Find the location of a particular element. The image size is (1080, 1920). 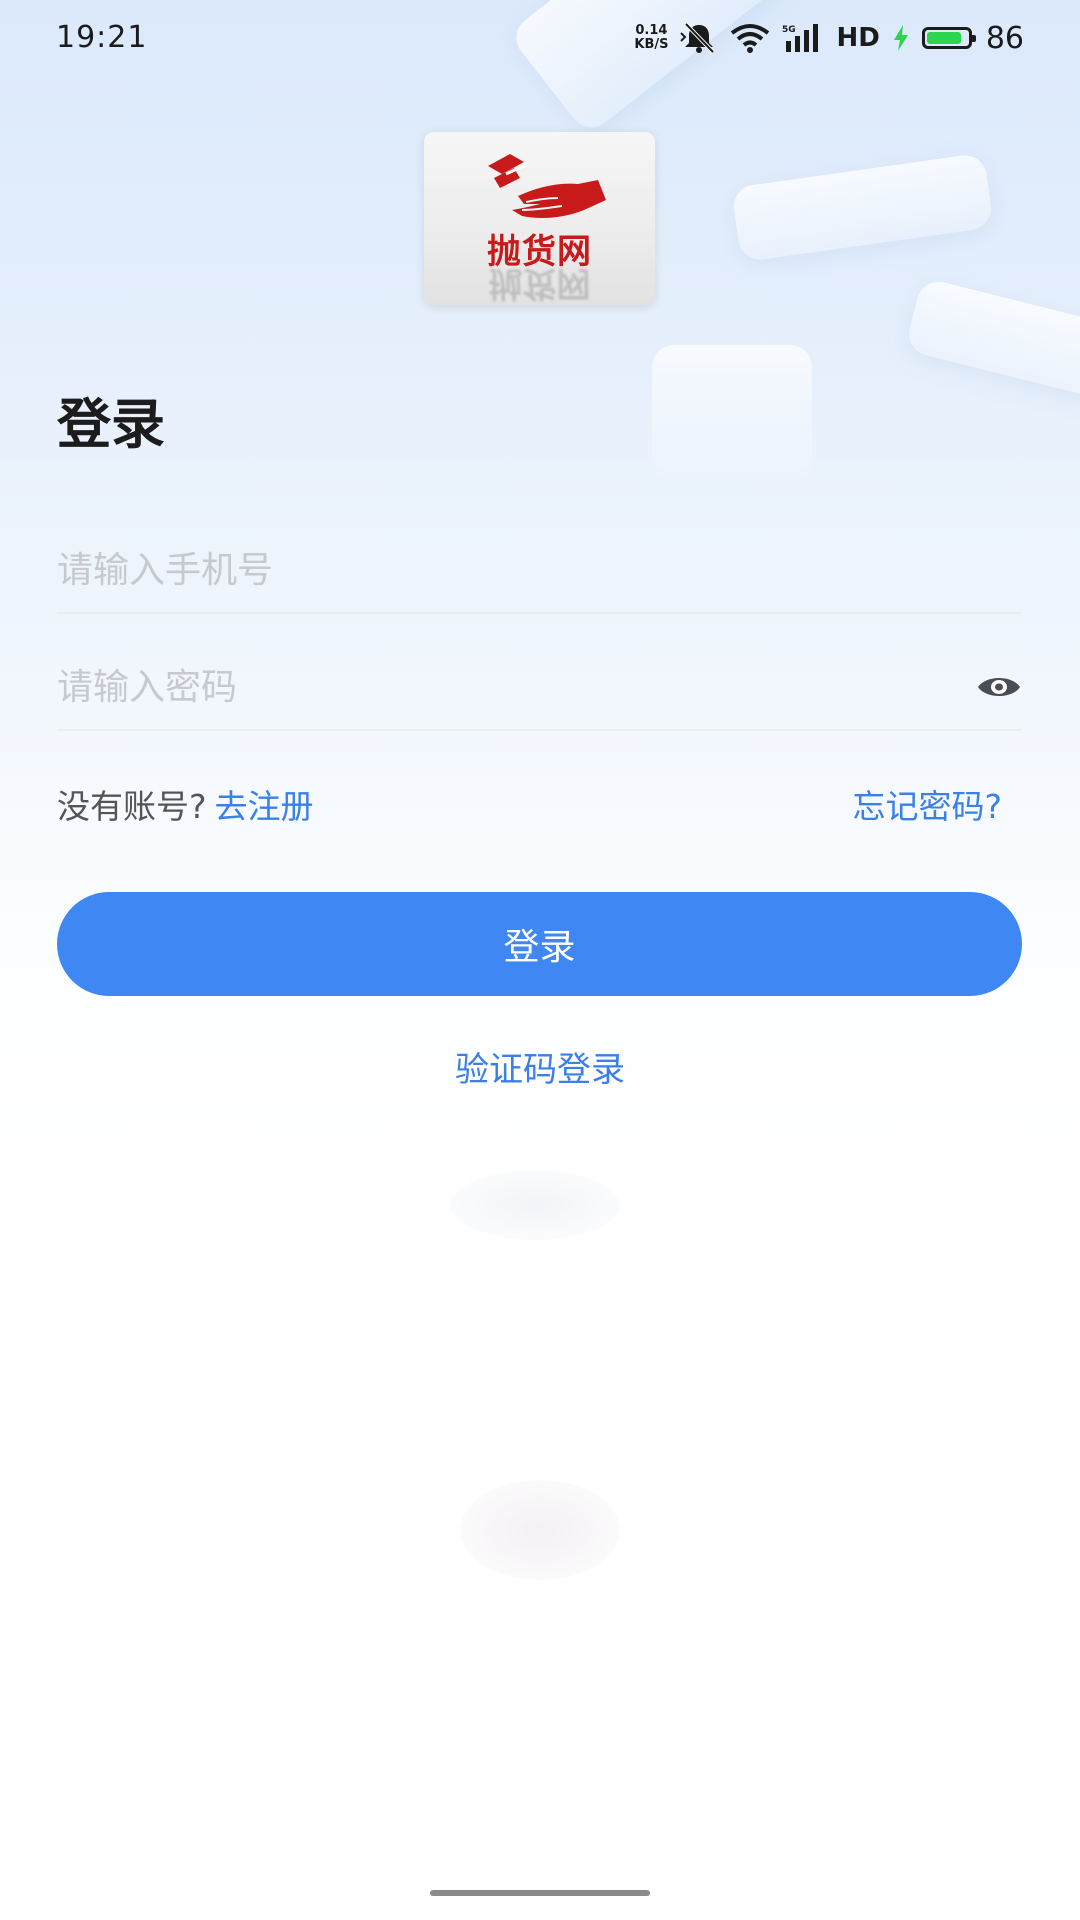

app-logo: 抛货网 抛货网 is located at coordinates (539, 218).